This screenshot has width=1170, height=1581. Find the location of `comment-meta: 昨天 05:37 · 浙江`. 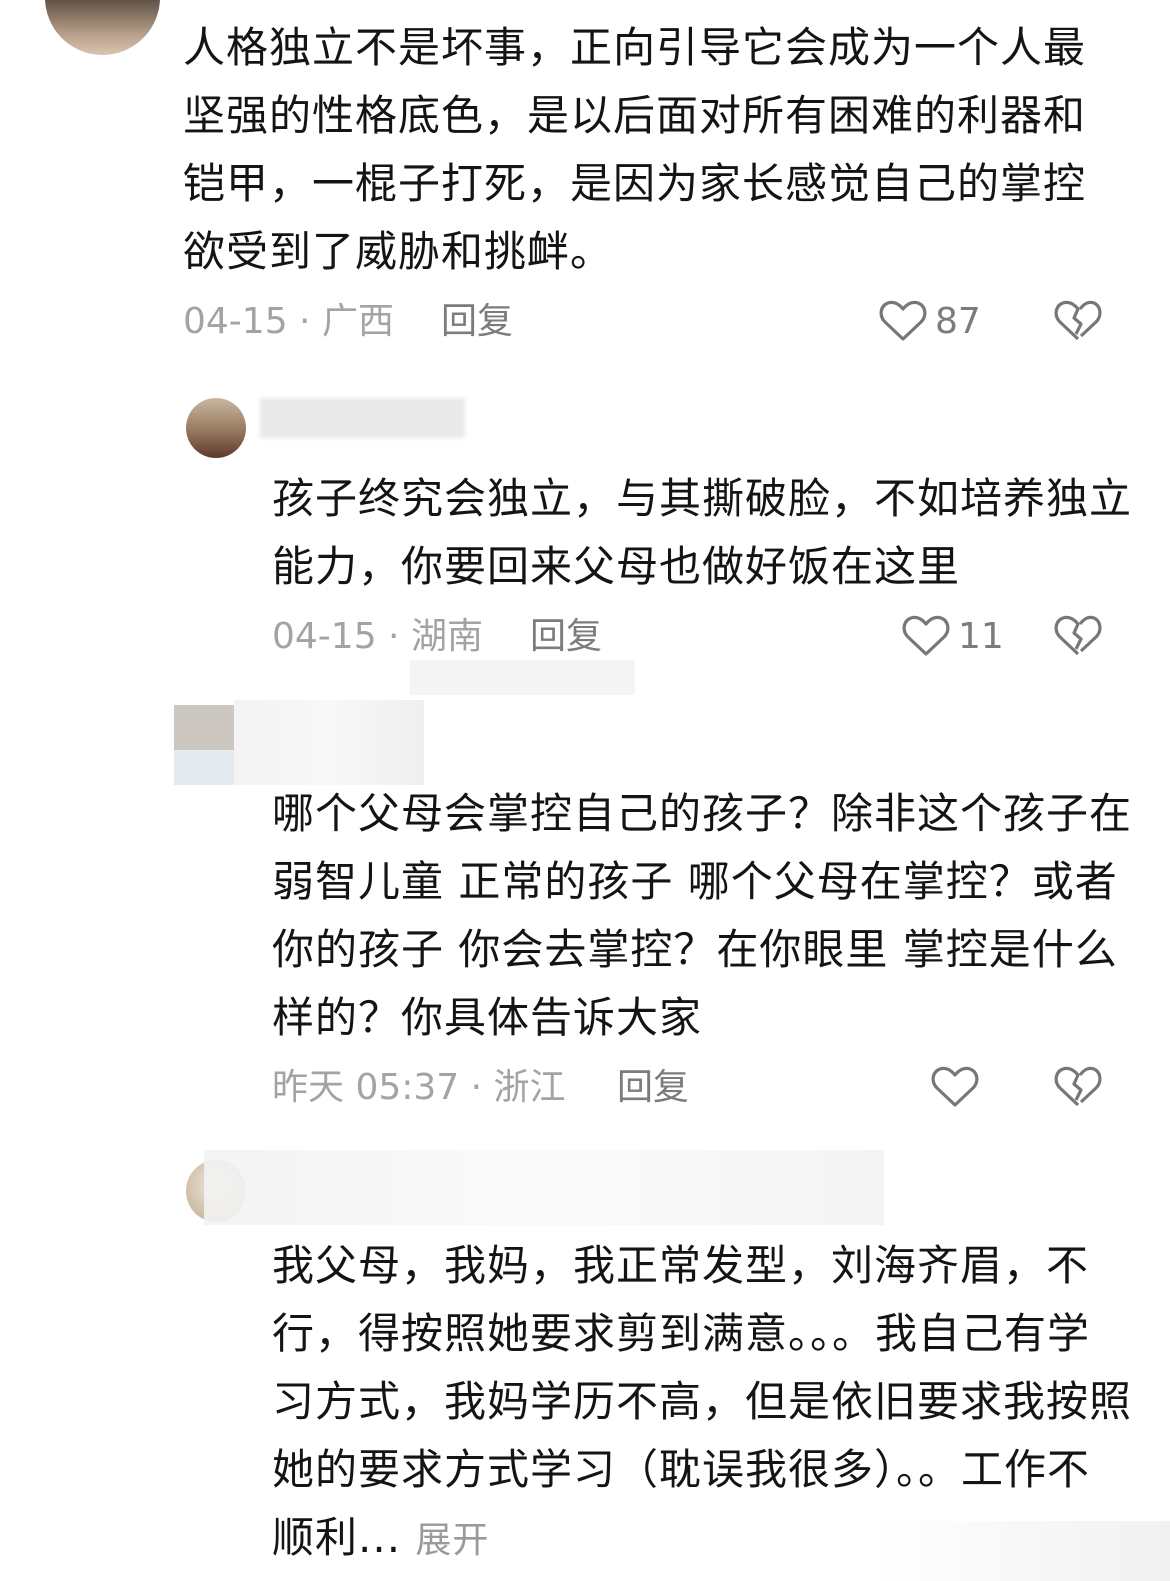

comment-meta: 昨天 05:37 · 浙江 is located at coordinates (419, 1087).